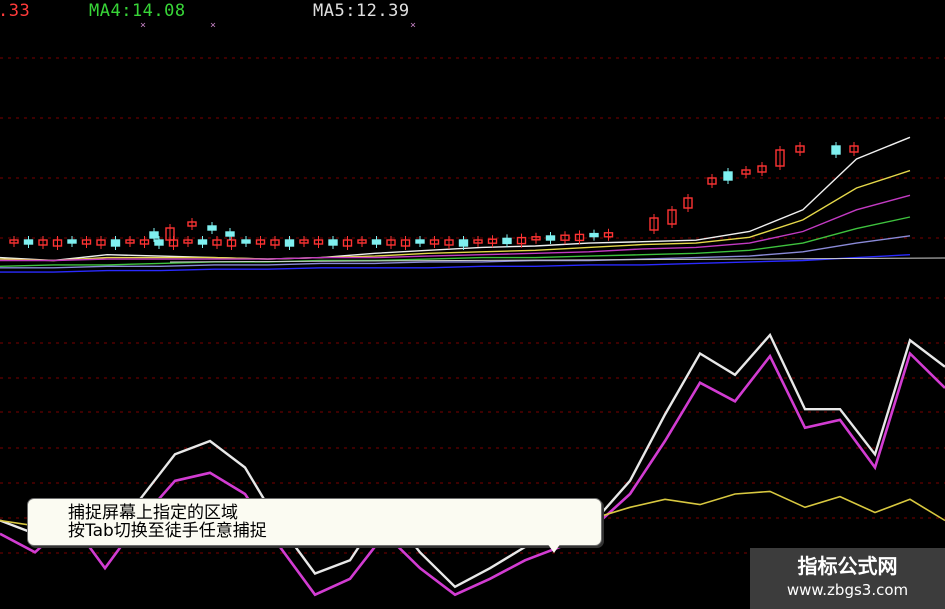 Image resolution: width=945 pixels, height=609 pixels. Describe the element at coordinates (361, 11) in the screenshot. I see `ma5-value: MA5:12.39` at that location.